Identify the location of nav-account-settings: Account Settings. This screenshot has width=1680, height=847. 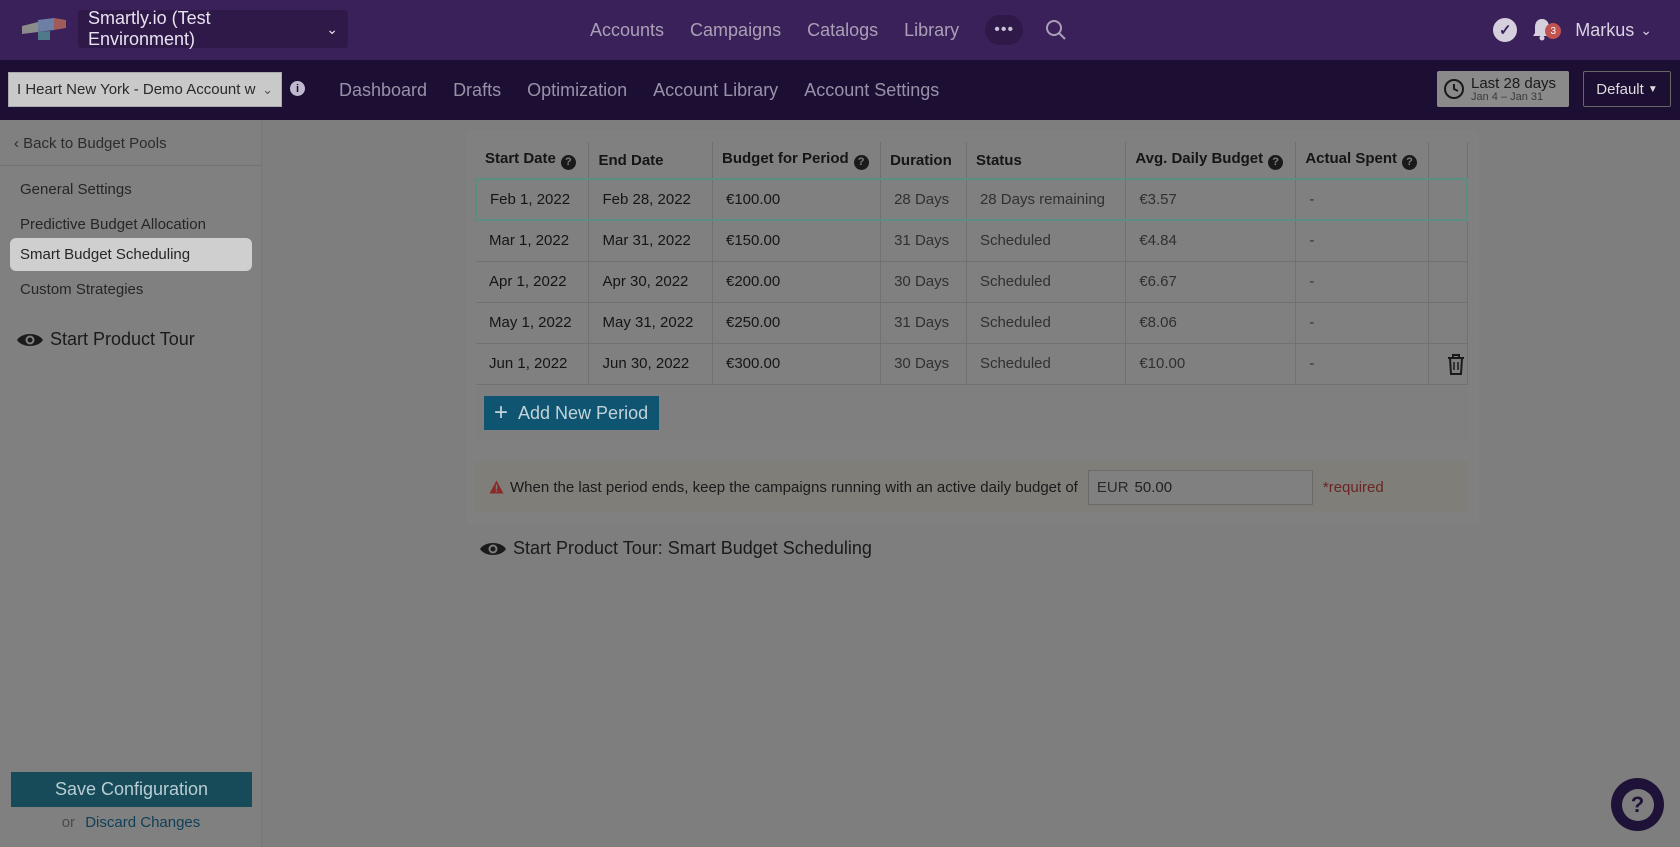
(871, 90).